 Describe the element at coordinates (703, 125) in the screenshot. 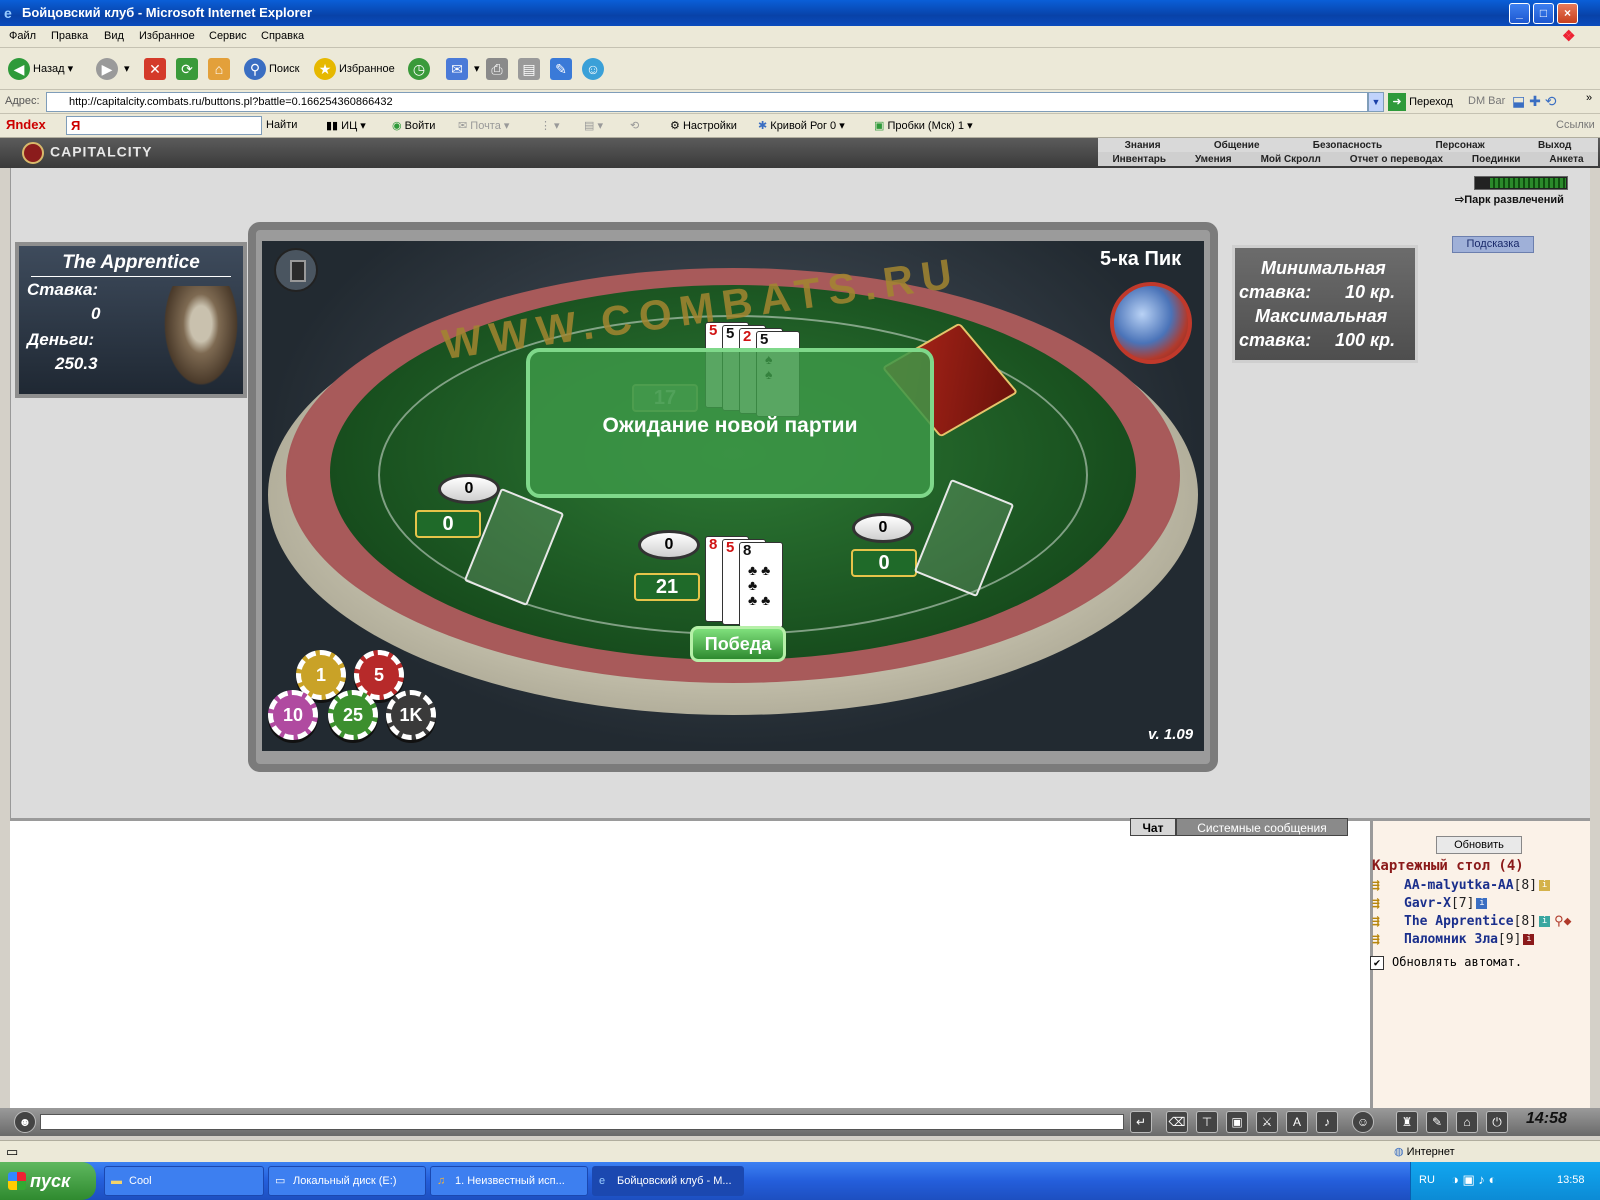

I see `yandex-settings-button: ⚙ Настройки` at that location.